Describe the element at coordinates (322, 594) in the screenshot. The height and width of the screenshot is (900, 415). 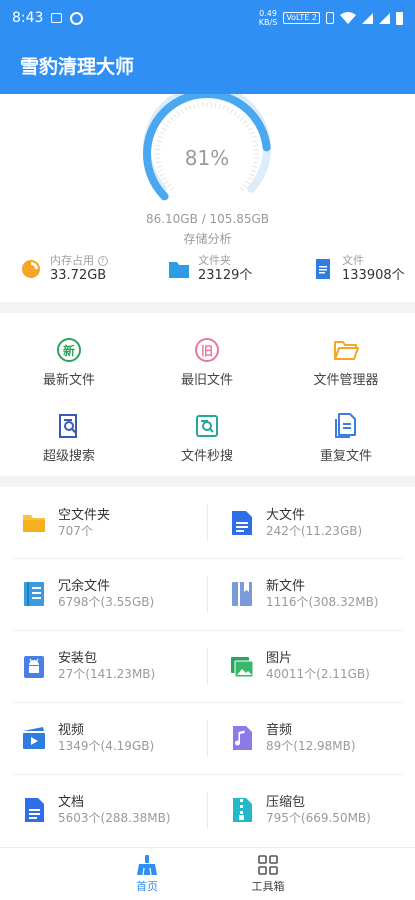
I see `category-new-files: 新文件 1116个(308.32MB)` at that location.